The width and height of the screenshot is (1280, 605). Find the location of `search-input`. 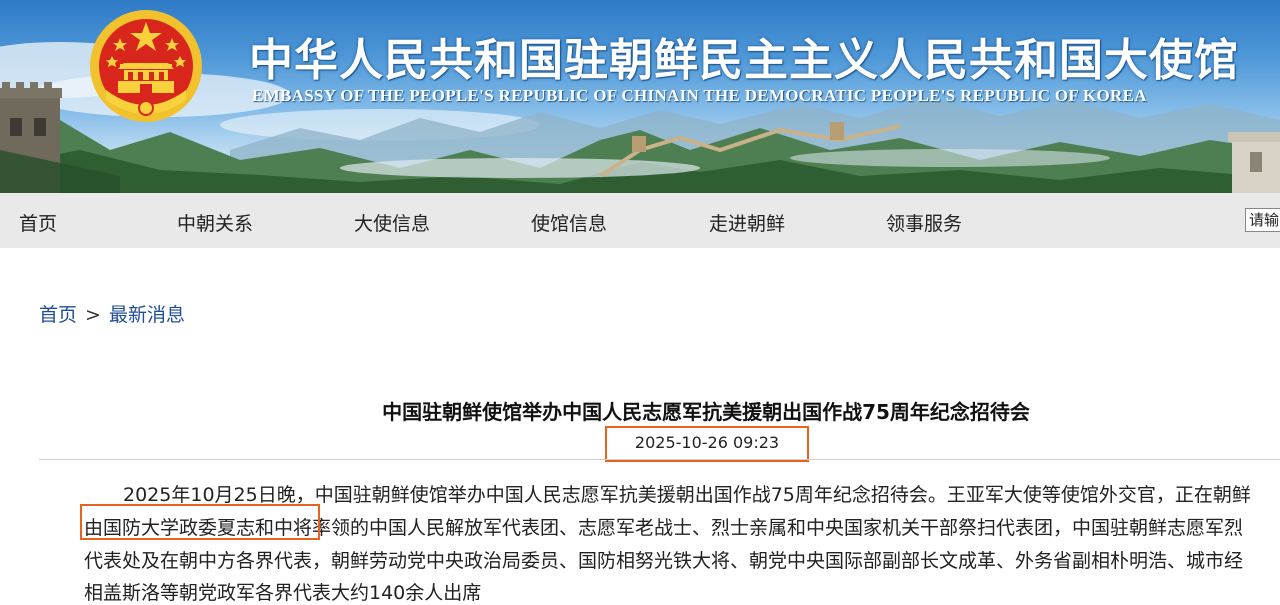

search-input is located at coordinates (1262, 220).